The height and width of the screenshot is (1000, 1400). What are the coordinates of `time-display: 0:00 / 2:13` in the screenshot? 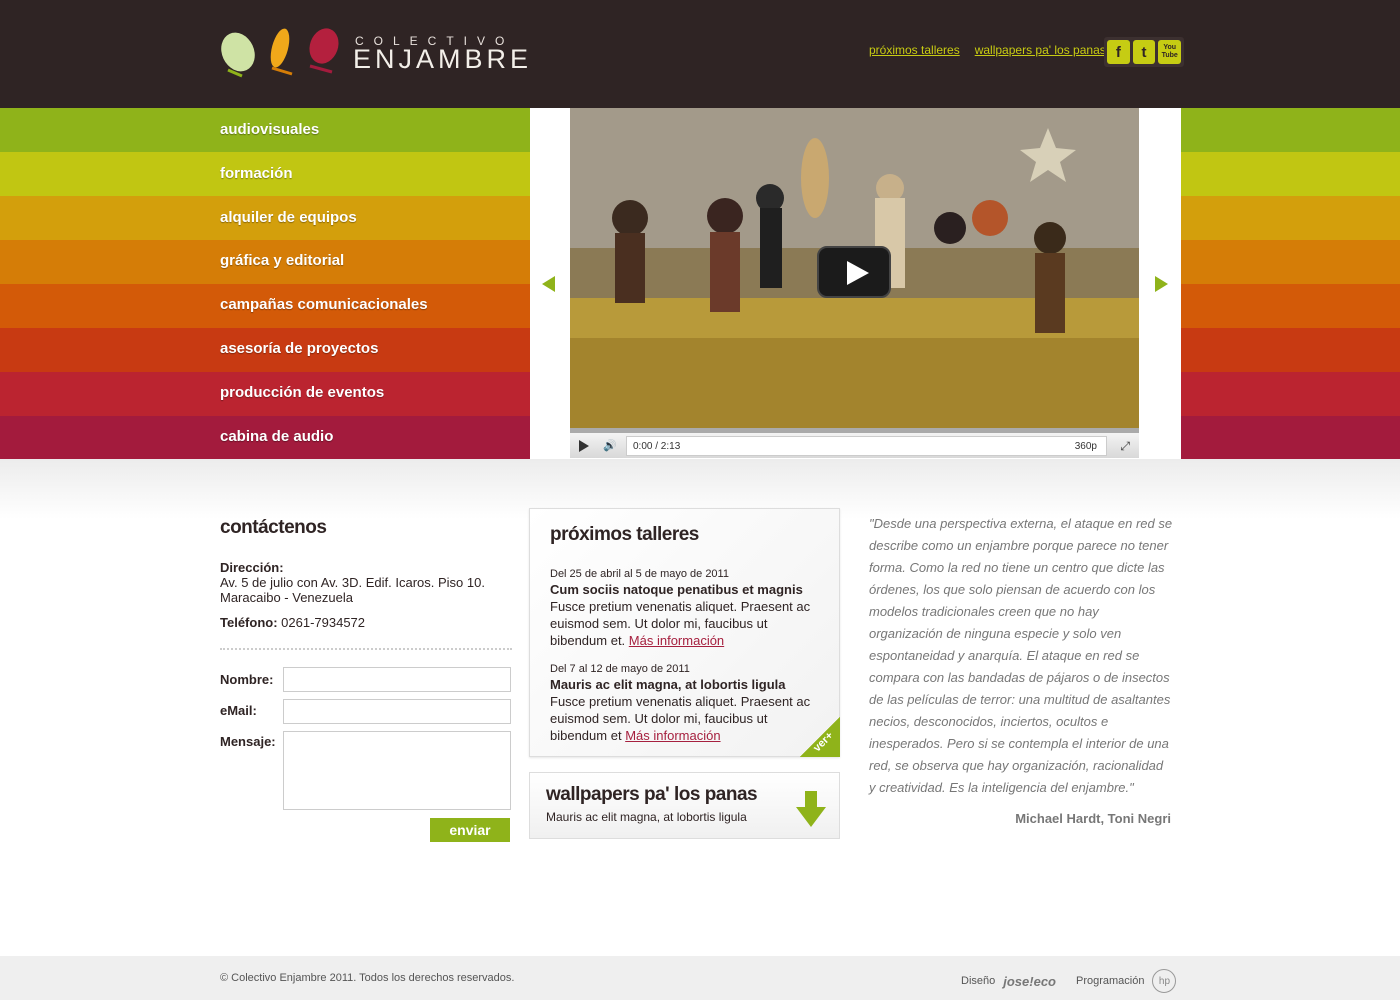 It's located at (866, 446).